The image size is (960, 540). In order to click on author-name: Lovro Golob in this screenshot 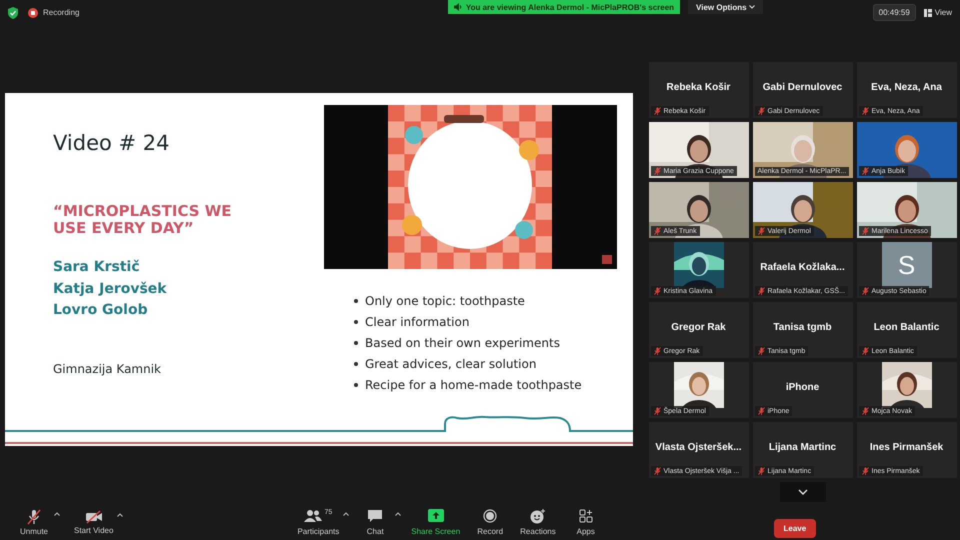, I will do `click(101, 310)`.